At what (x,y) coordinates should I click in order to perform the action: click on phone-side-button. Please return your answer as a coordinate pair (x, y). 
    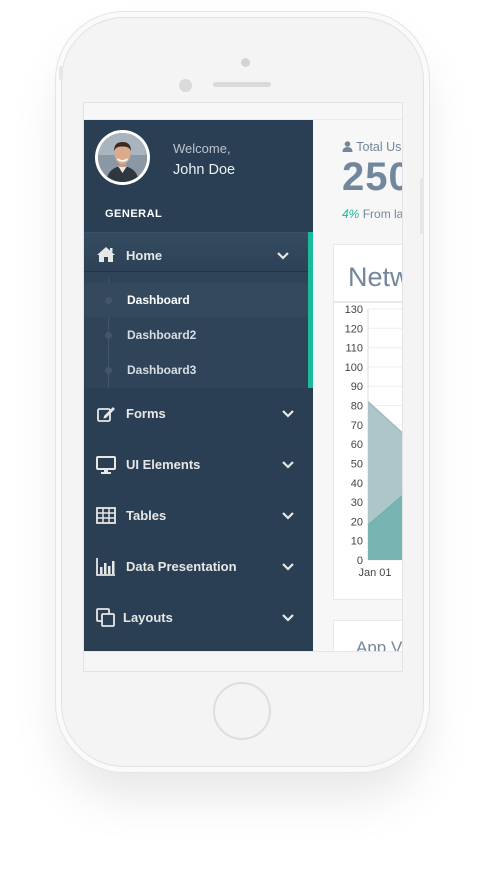
    Looking at the image, I should click on (61, 73).